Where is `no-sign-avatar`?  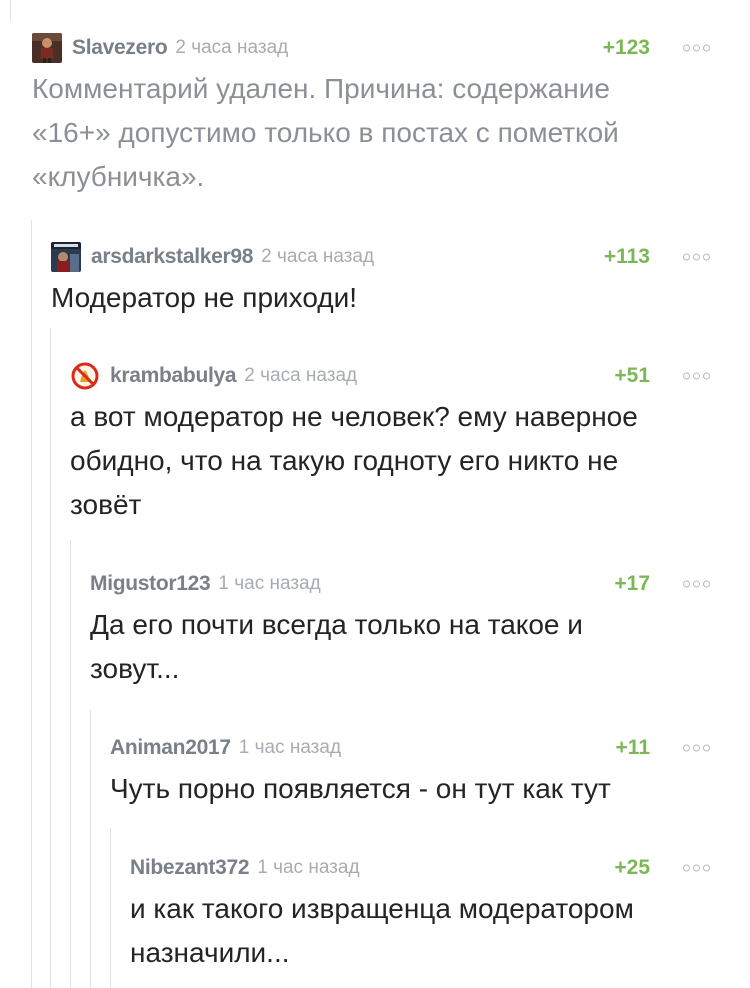
no-sign-avatar is located at coordinates (85, 376).